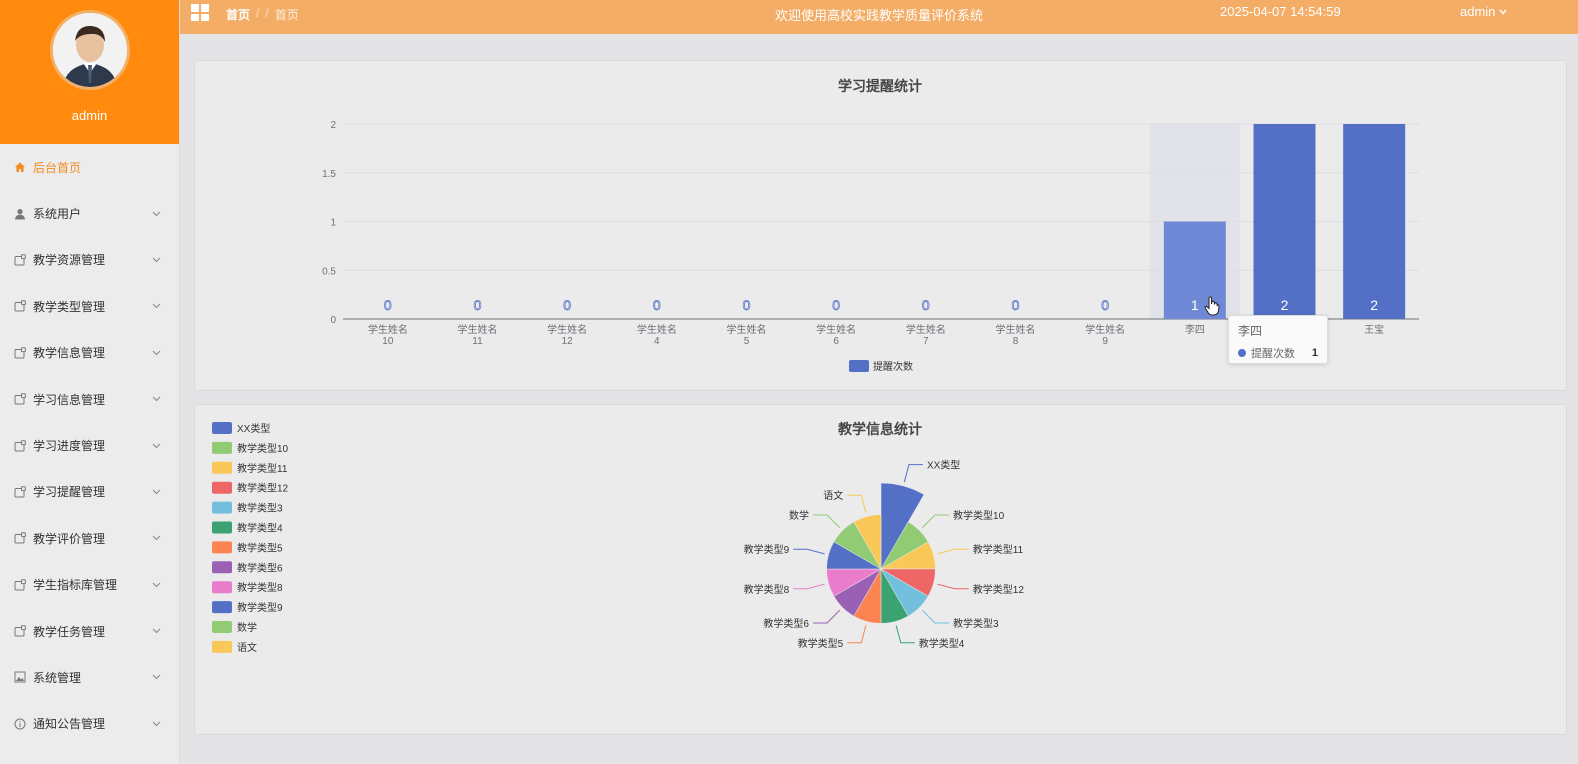  Describe the element at coordinates (1212, 306) in the screenshot. I see `hand-cursor-icon` at that location.